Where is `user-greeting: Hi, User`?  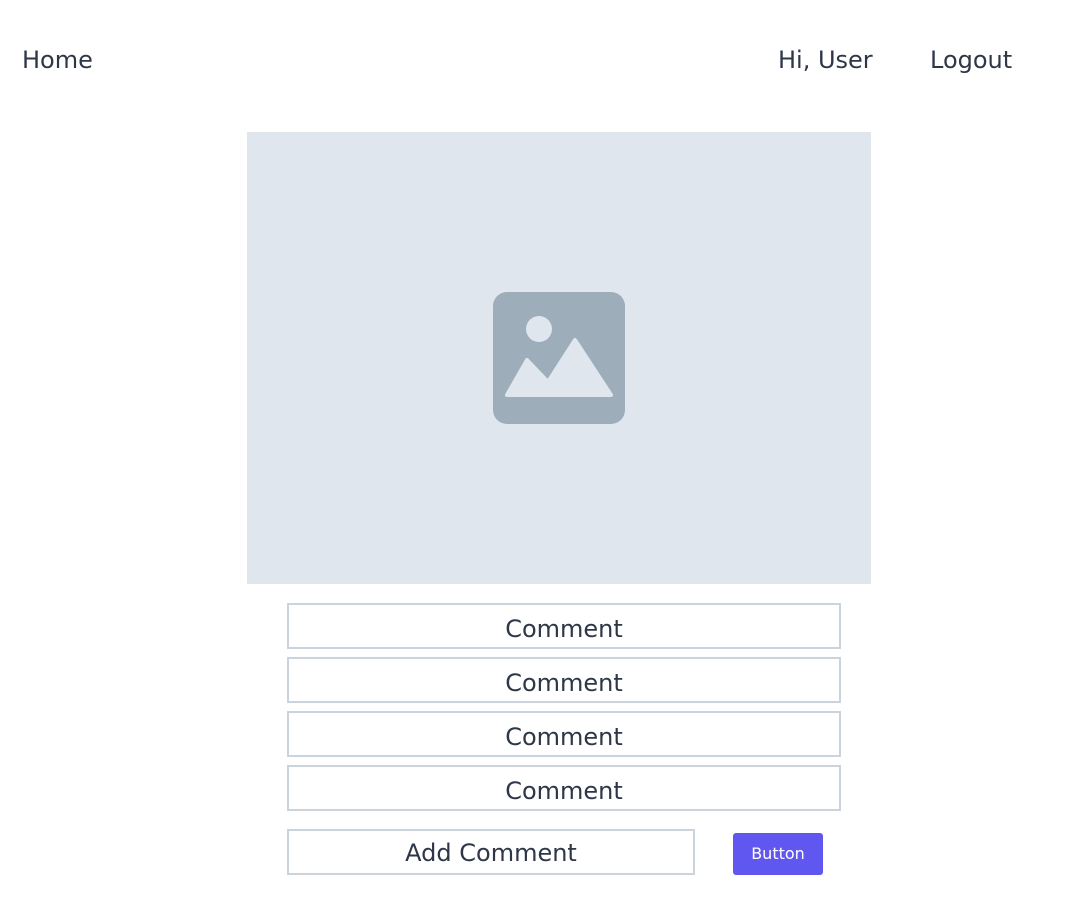 user-greeting: Hi, User is located at coordinates (825, 60).